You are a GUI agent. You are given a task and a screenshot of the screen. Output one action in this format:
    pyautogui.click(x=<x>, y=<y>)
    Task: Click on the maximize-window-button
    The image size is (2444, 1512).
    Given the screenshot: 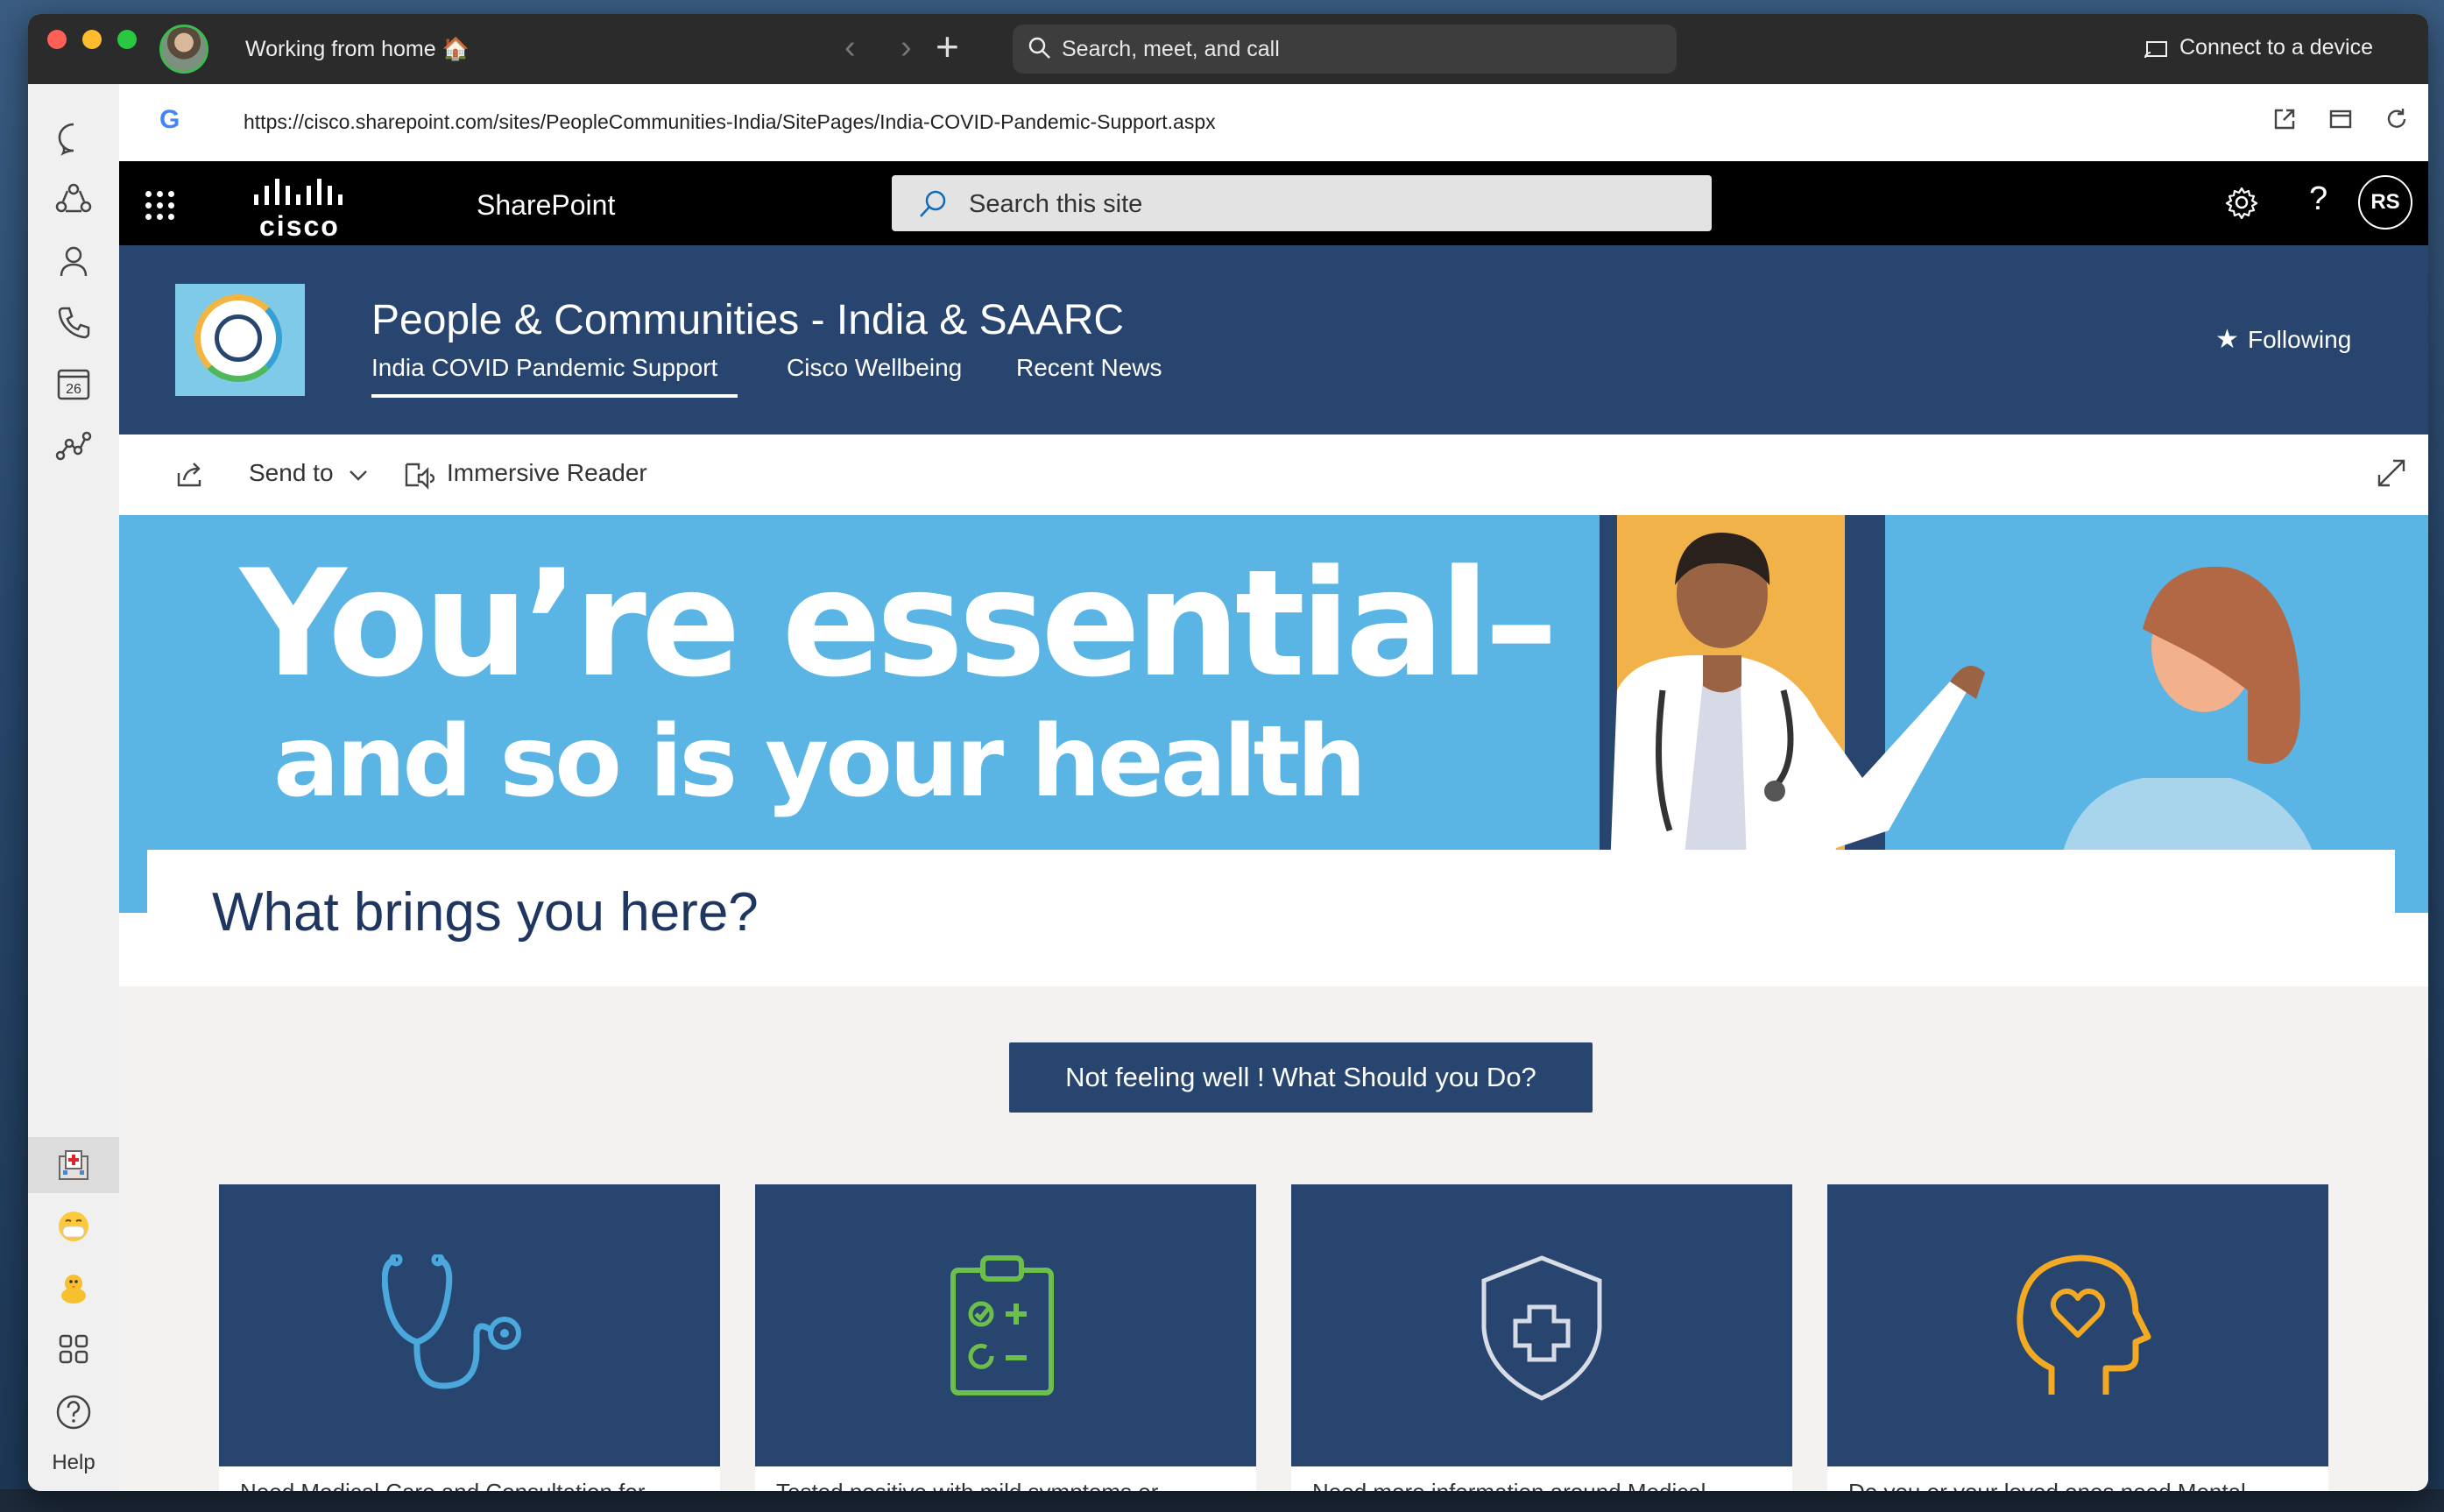 What is the action you would take?
    pyautogui.click(x=127, y=39)
    